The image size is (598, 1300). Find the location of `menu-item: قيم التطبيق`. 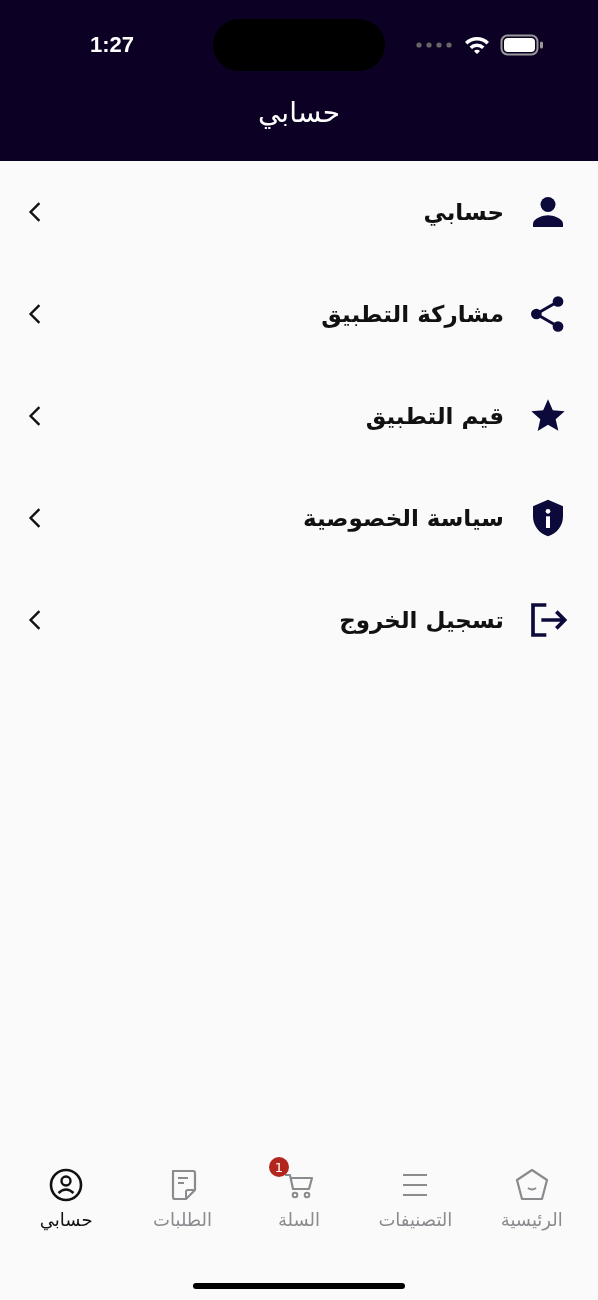

menu-item: قيم التطبيق is located at coordinates (299, 416).